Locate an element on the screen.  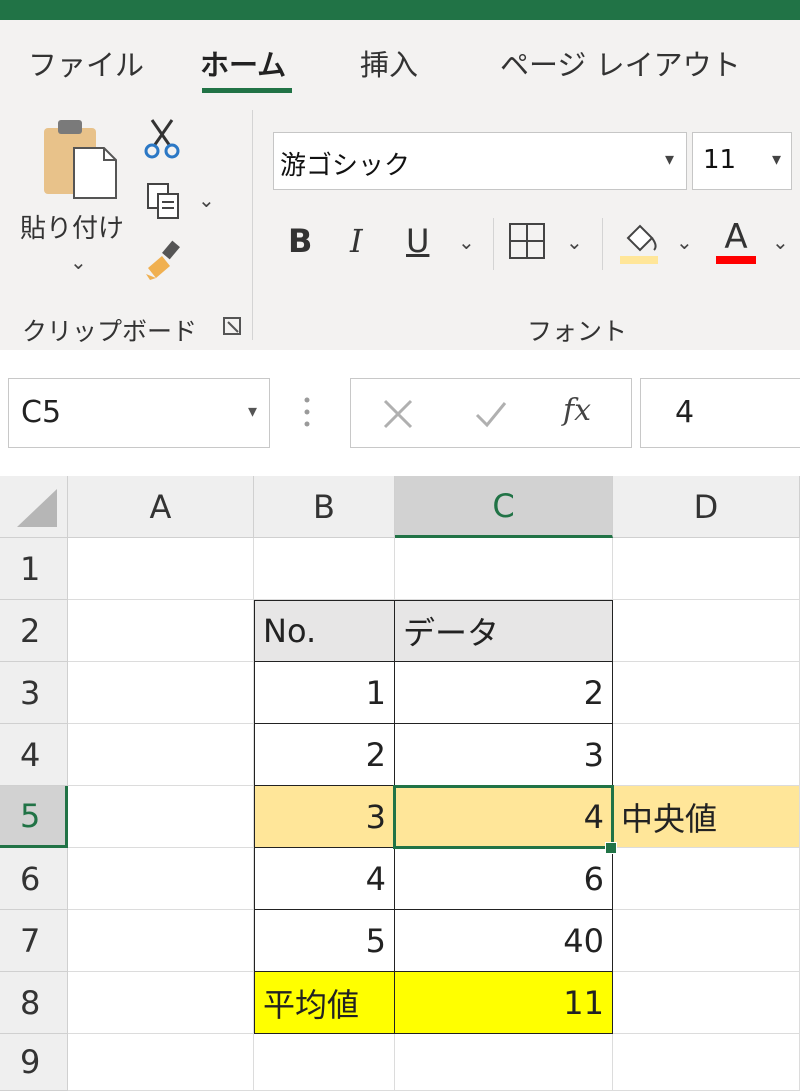
cell-d4 is located at coordinates (706, 755).